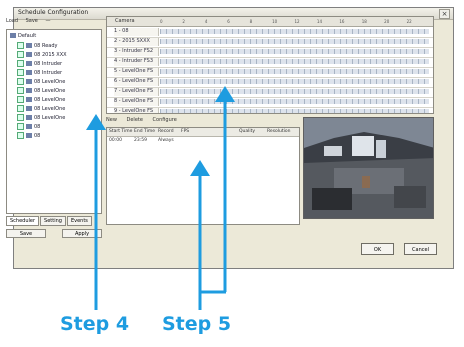  Describe the element at coordinates (342, 21) in the screenshot. I see `hour-tick: 16` at that location.